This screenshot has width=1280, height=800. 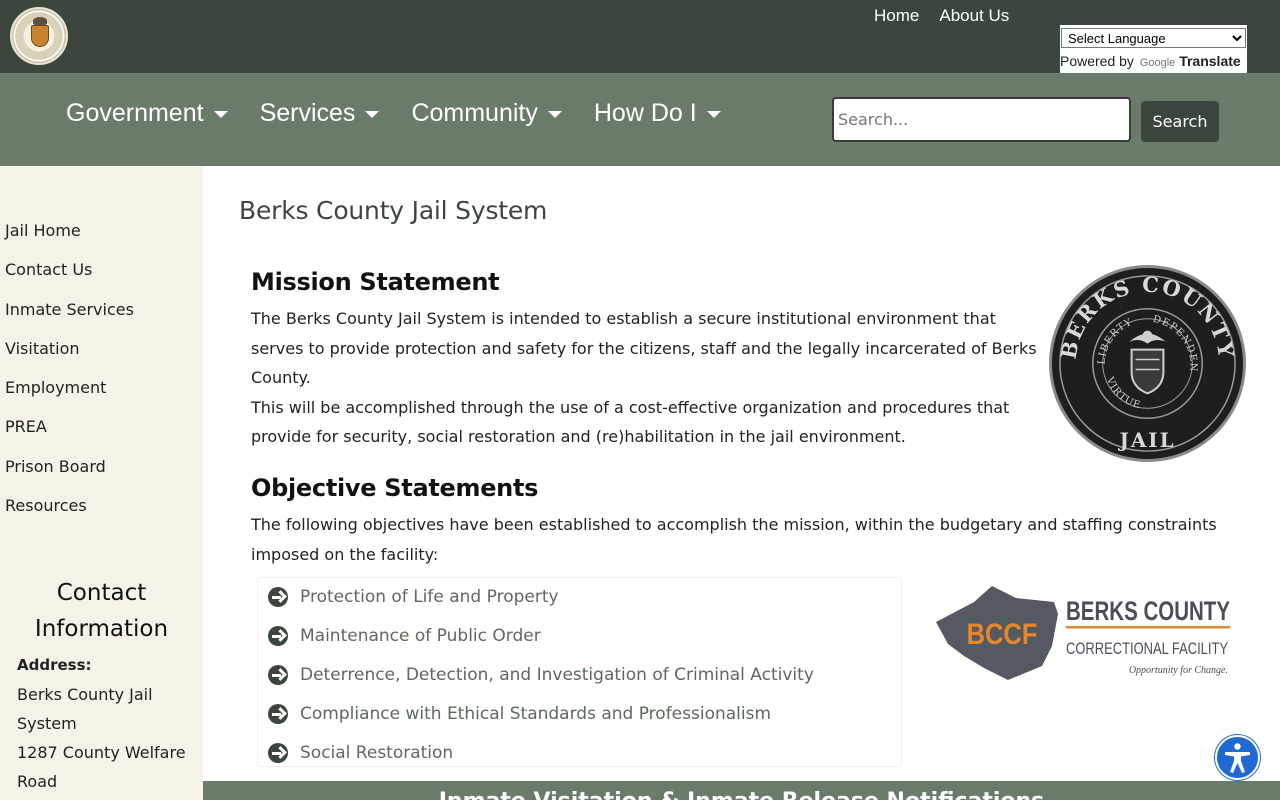 What do you see at coordinates (1147, 371) in the screenshot?
I see `seal-shield-icon` at bounding box center [1147, 371].